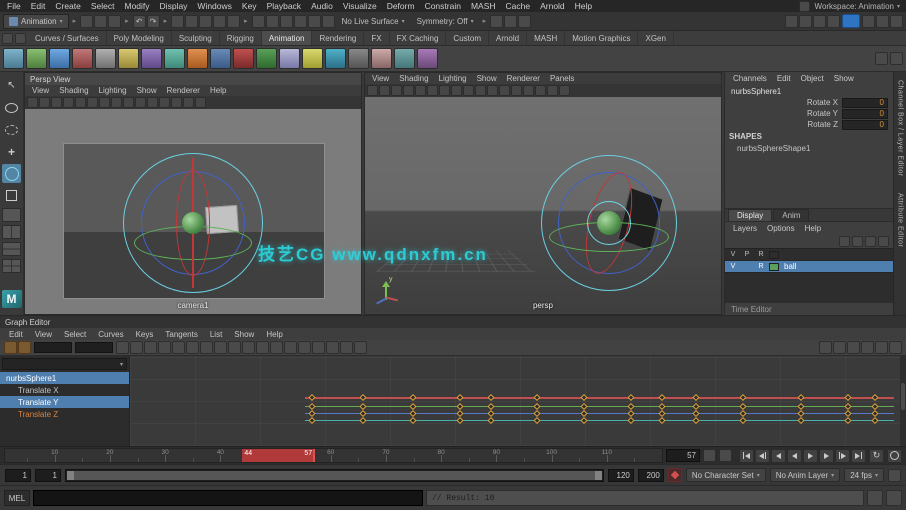  What do you see at coordinates (746, 455) in the screenshot?
I see `go-to-start-button` at bounding box center [746, 455].